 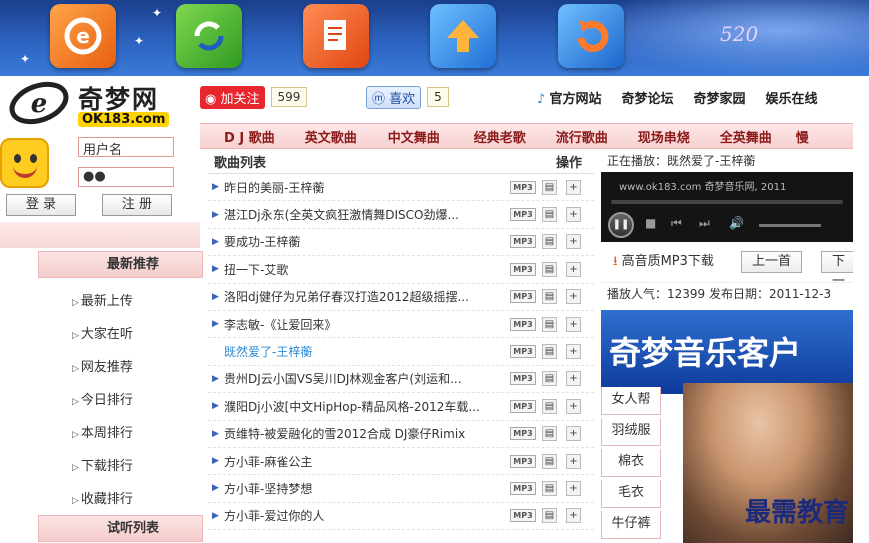 I want to click on ie-browser-icon: e, so click(x=83, y=36).